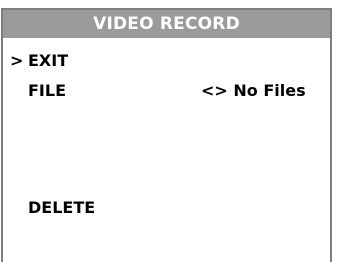 The width and height of the screenshot is (341, 262). What do you see at coordinates (166, 24) in the screenshot?
I see `menu-title: VIDEO RECORD` at bounding box center [166, 24].